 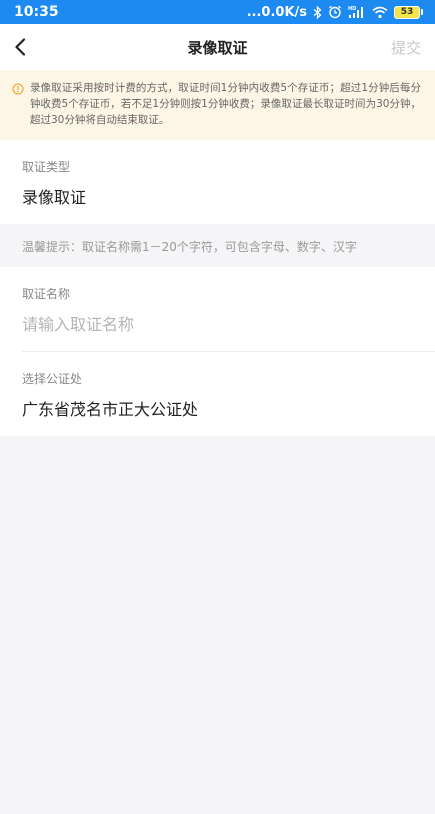 What do you see at coordinates (18, 89) in the screenshot?
I see `info-circle-icon` at bounding box center [18, 89].